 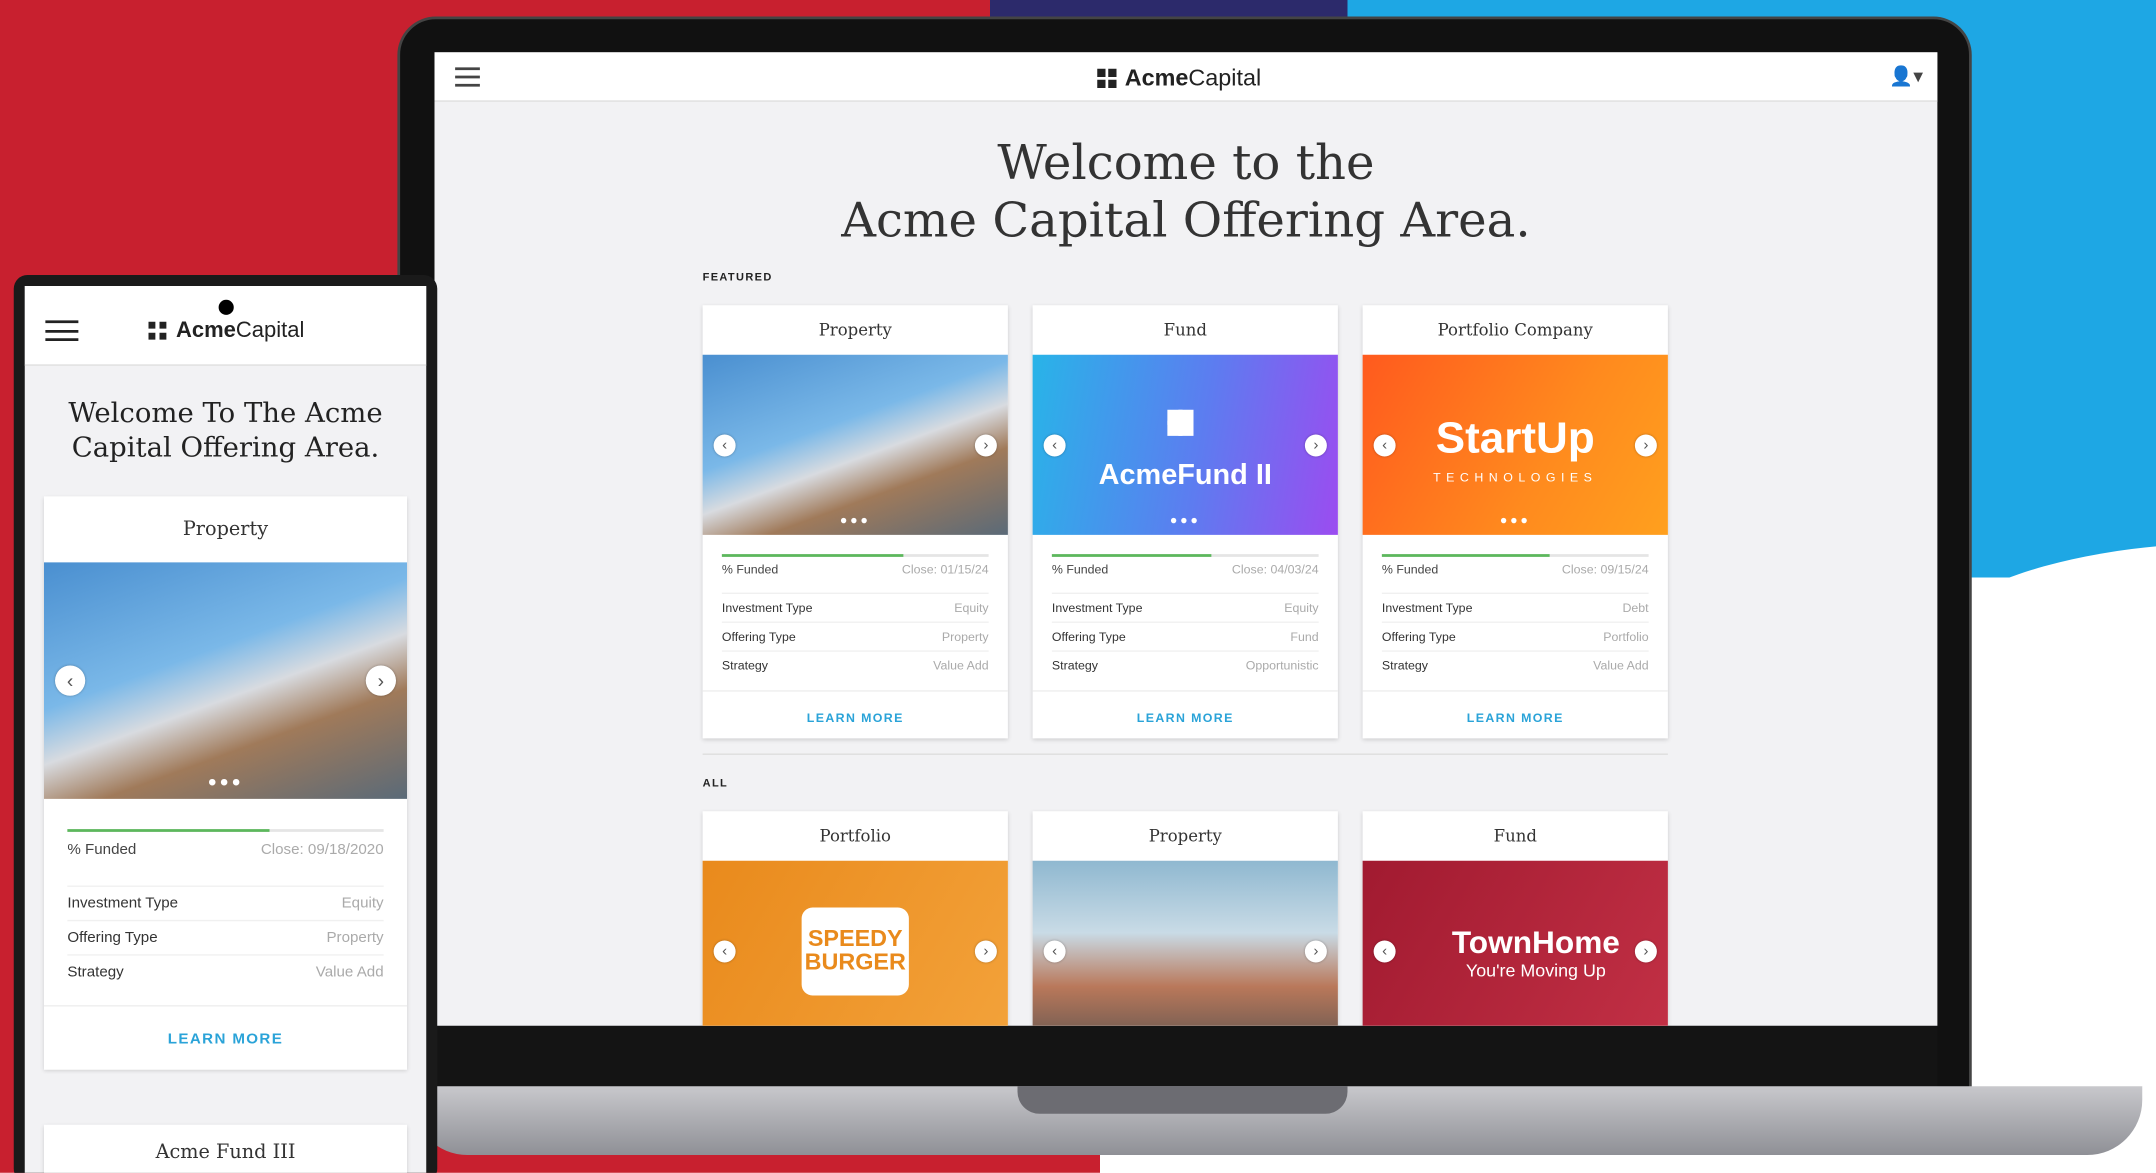 What do you see at coordinates (1186, 221) in the screenshot?
I see `title-line-2: Acme Capital Offering Area.` at bounding box center [1186, 221].